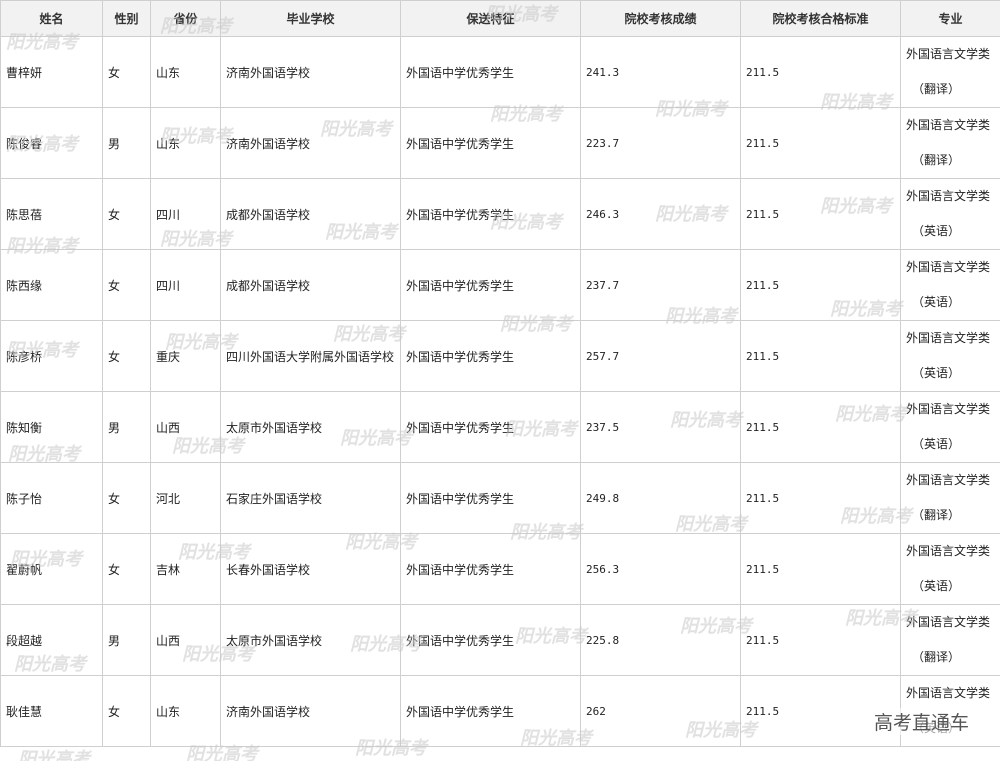 This screenshot has height=761, width=1000. What do you see at coordinates (660, 711) in the screenshot?
I see `cell-score: 262` at bounding box center [660, 711].